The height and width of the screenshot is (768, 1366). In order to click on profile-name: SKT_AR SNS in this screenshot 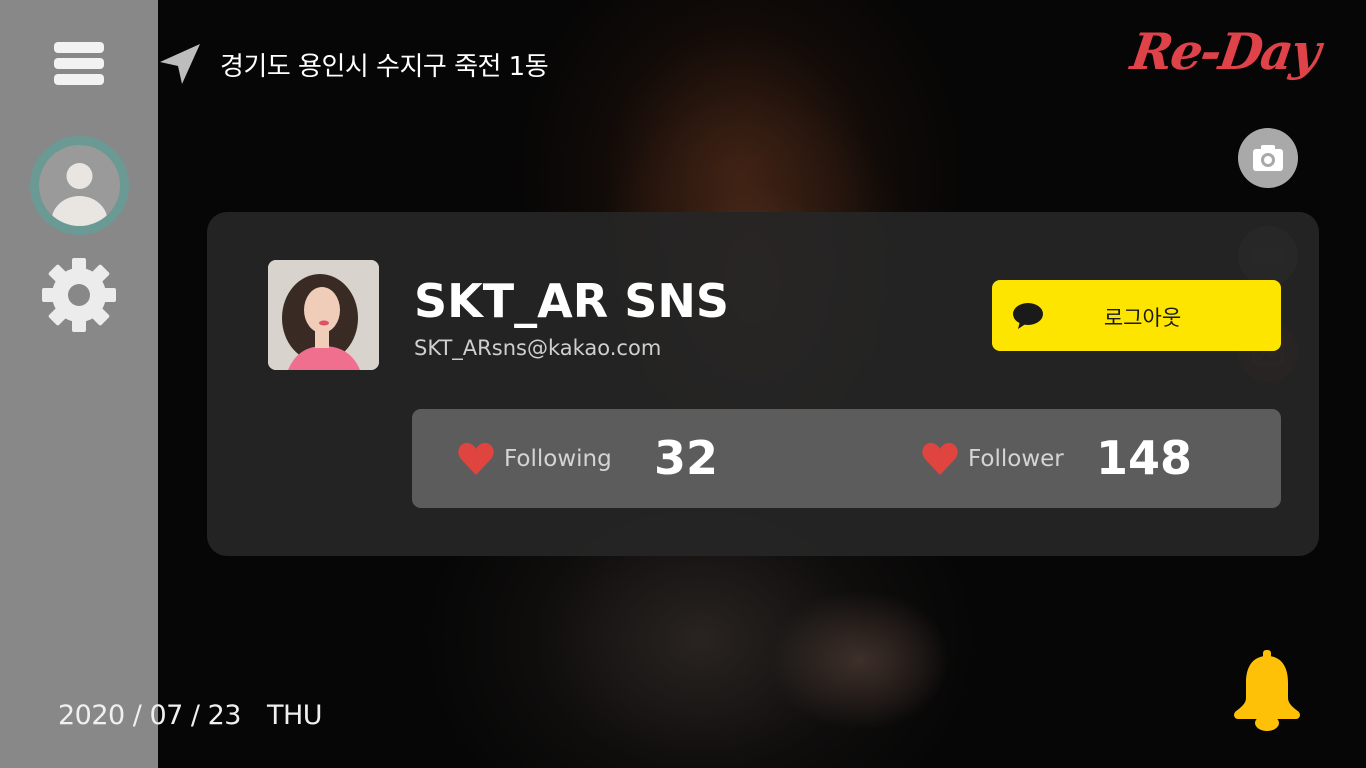, I will do `click(571, 301)`.